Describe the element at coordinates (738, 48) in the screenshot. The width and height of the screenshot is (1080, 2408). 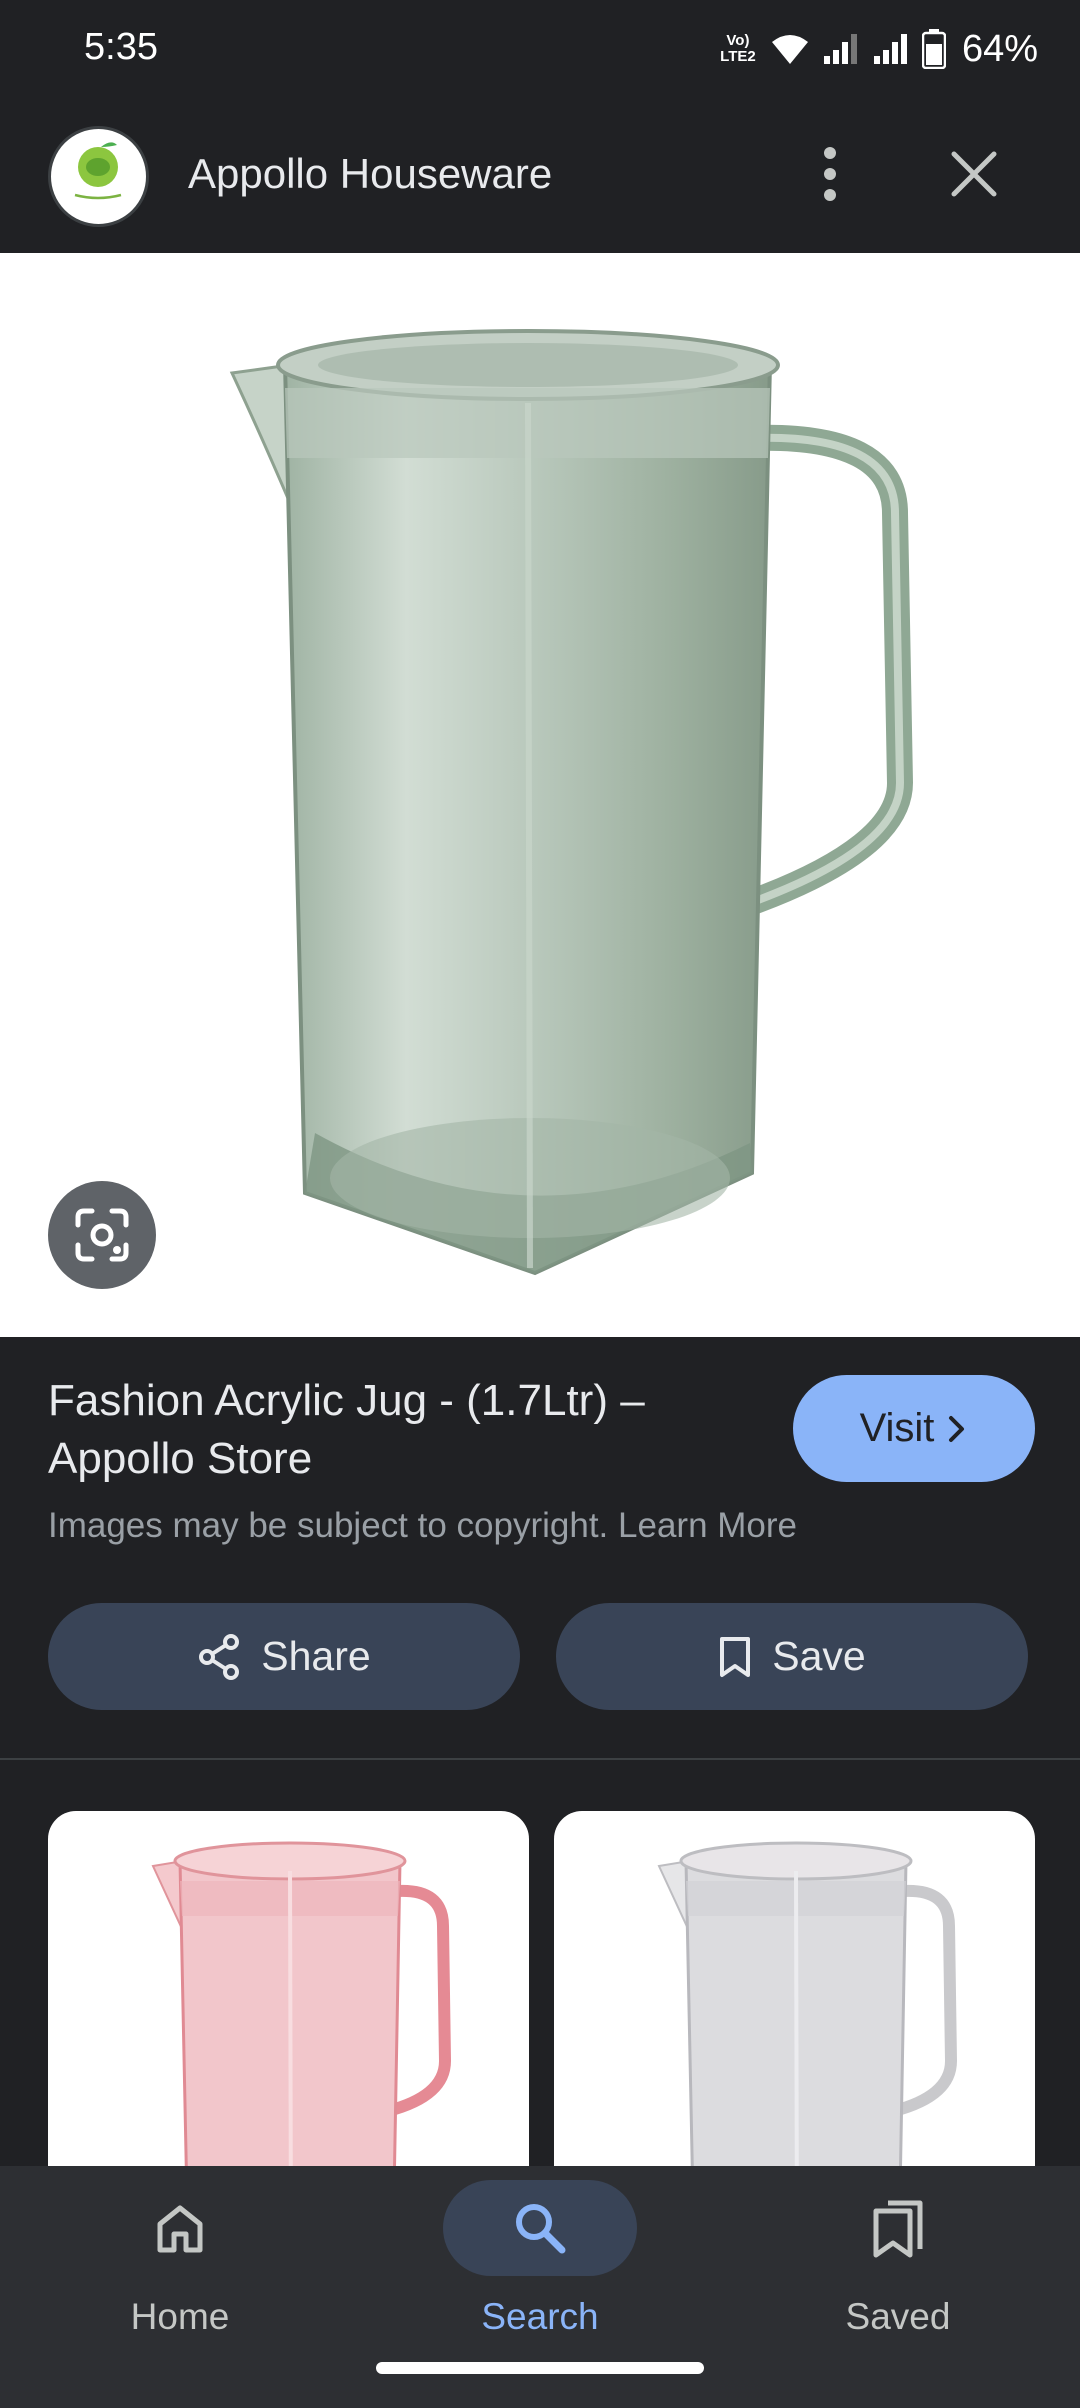
I see `volte-lte-indicator: Vo) LTE2` at that location.